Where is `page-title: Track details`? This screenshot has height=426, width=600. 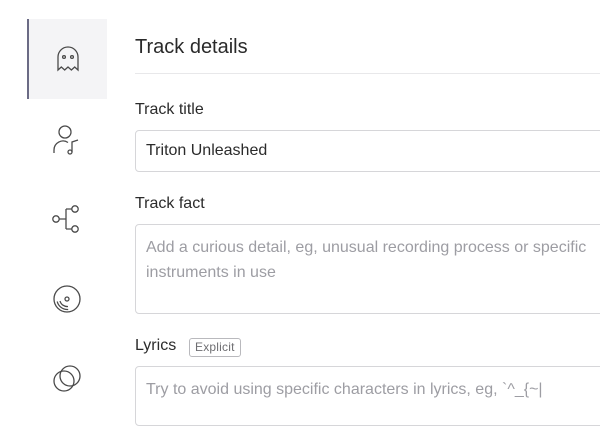 page-title: Track details is located at coordinates (191, 47).